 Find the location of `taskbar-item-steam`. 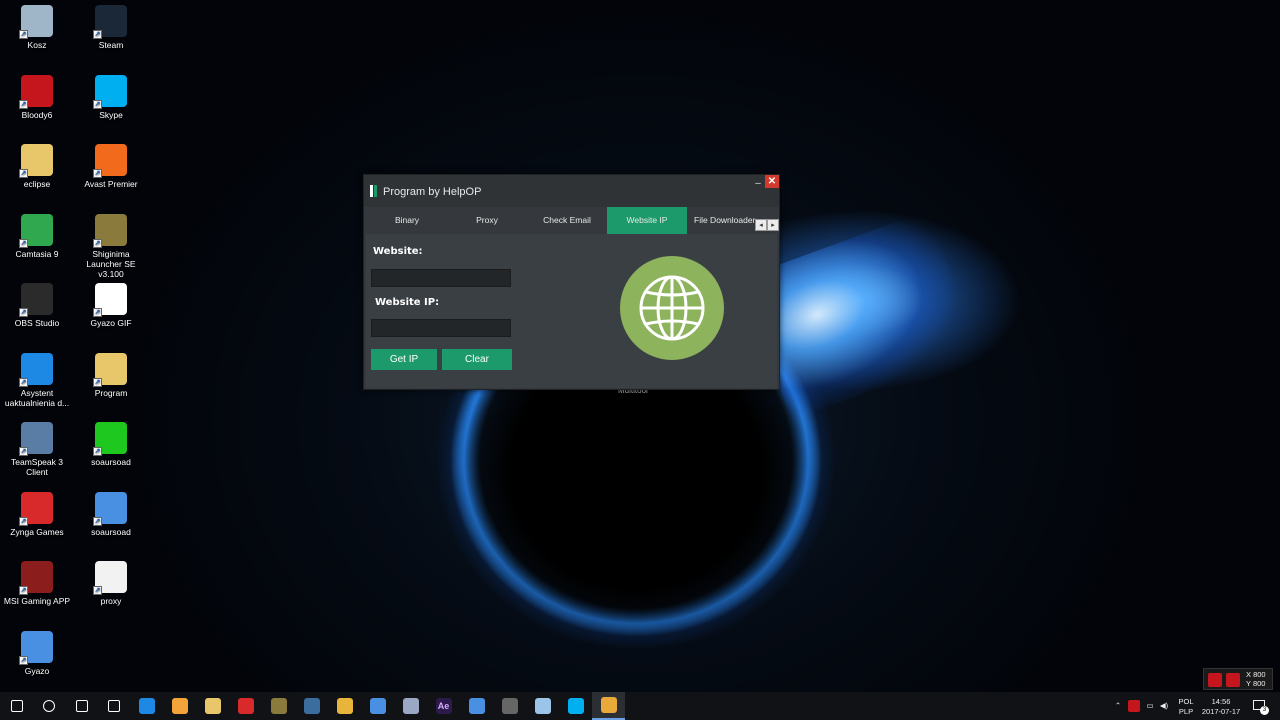

taskbar-item-steam is located at coordinates (311, 706).